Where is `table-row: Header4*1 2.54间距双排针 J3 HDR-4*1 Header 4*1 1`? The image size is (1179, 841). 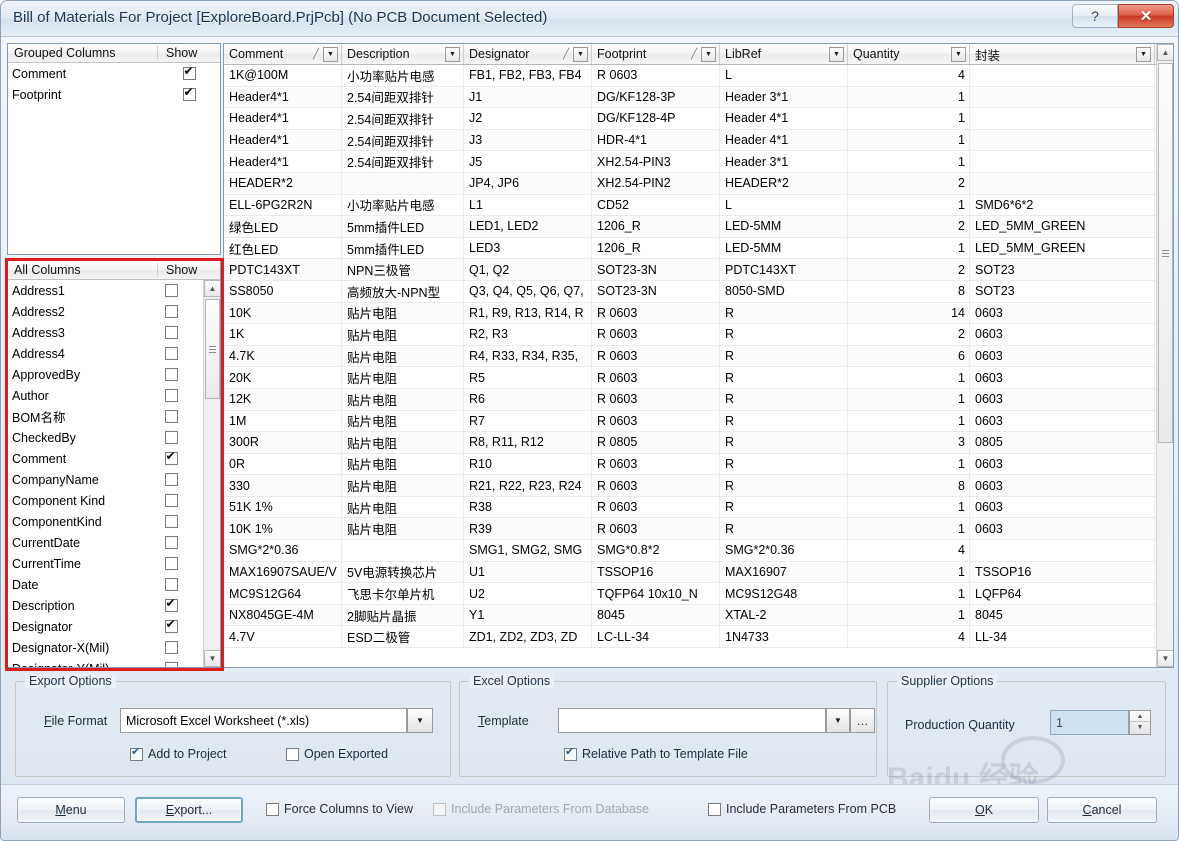
table-row: Header4*1 2.54间距双排针 J3 HDR-4*1 Header 4*1 1 is located at coordinates (698, 140).